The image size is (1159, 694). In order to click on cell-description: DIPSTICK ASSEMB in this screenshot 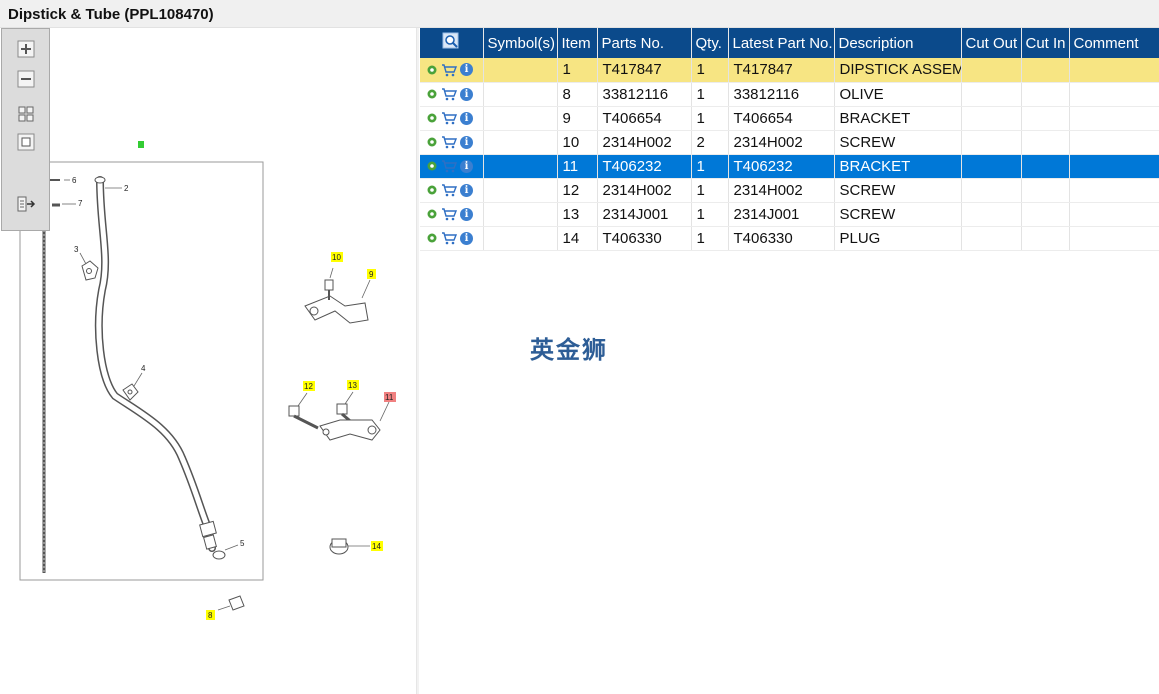, I will do `click(898, 70)`.